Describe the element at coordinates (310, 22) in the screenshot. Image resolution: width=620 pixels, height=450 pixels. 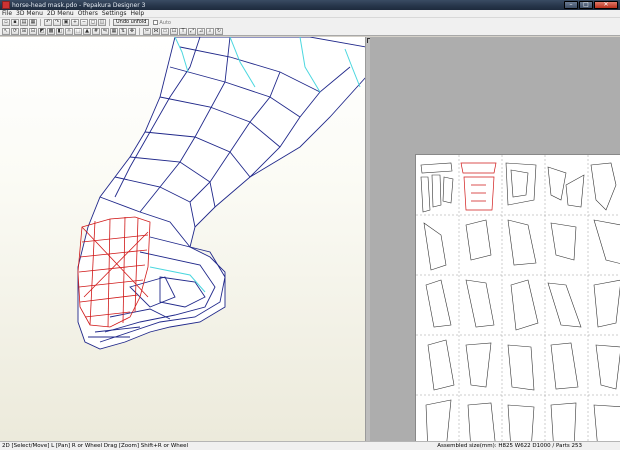
I see `main-toolbar: ▫ ▪ ▤ ▦ ↶ ↷ ▣ + − ◻ ◫ Undo unfold Auto` at that location.